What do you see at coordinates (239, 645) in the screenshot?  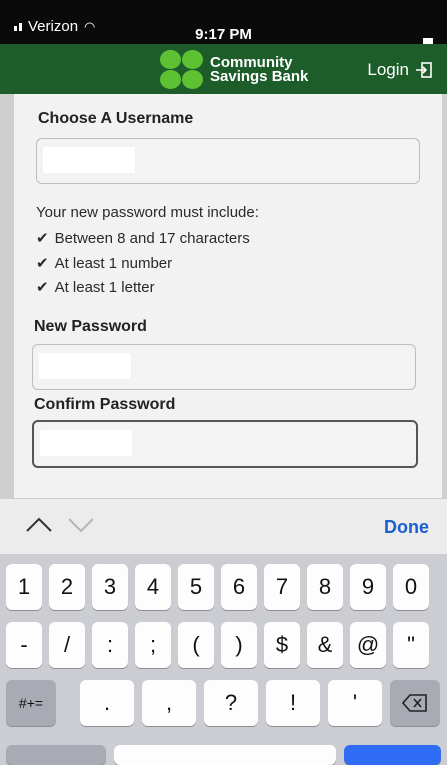 I see `key-close-paren: )` at bounding box center [239, 645].